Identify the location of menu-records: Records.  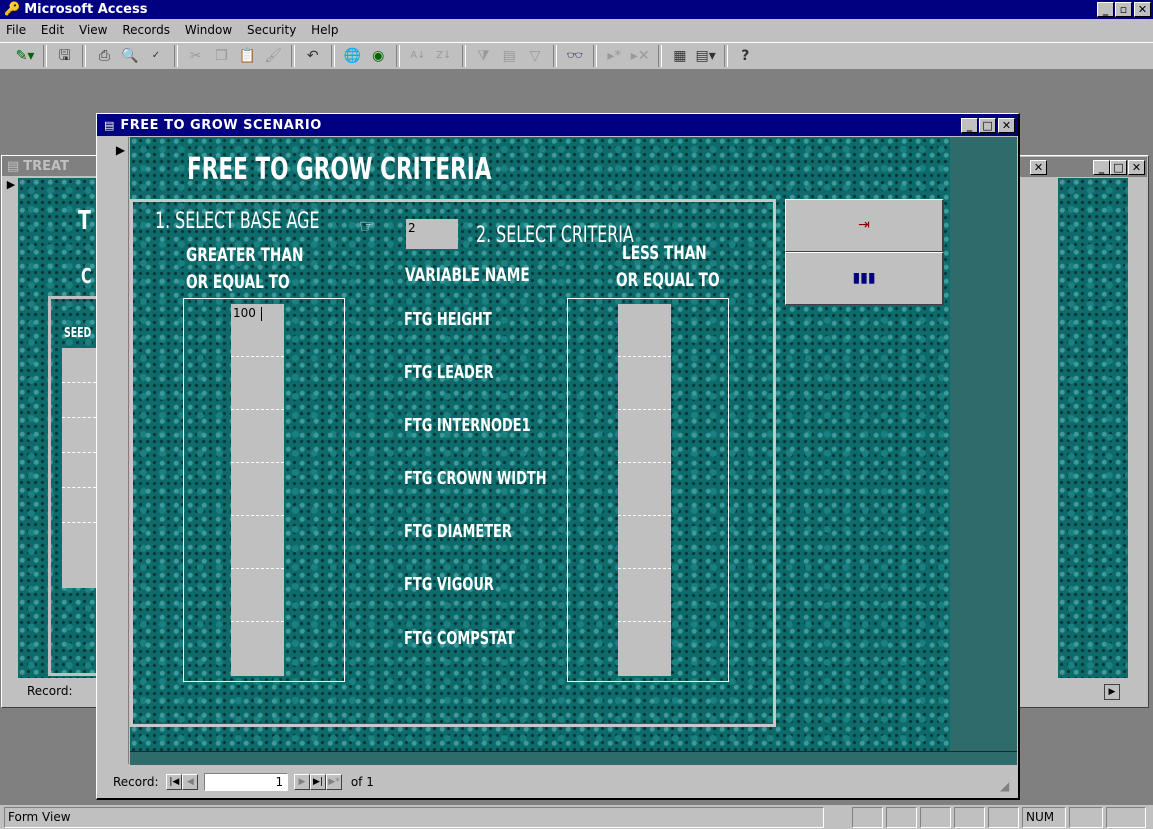
(146, 30).